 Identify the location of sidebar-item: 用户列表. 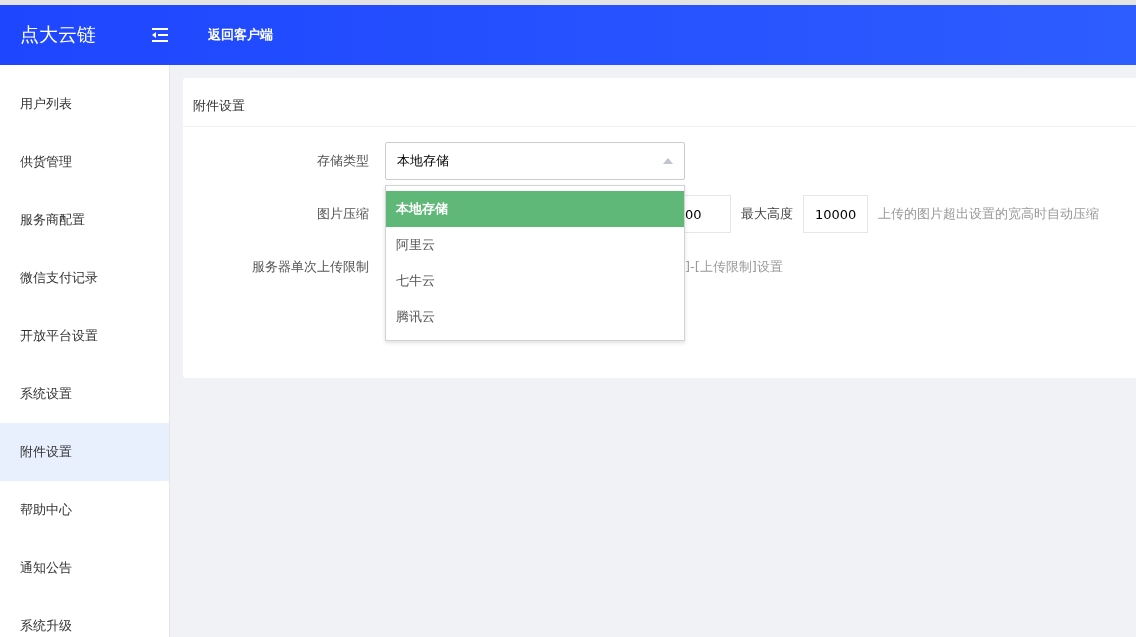
(84, 104).